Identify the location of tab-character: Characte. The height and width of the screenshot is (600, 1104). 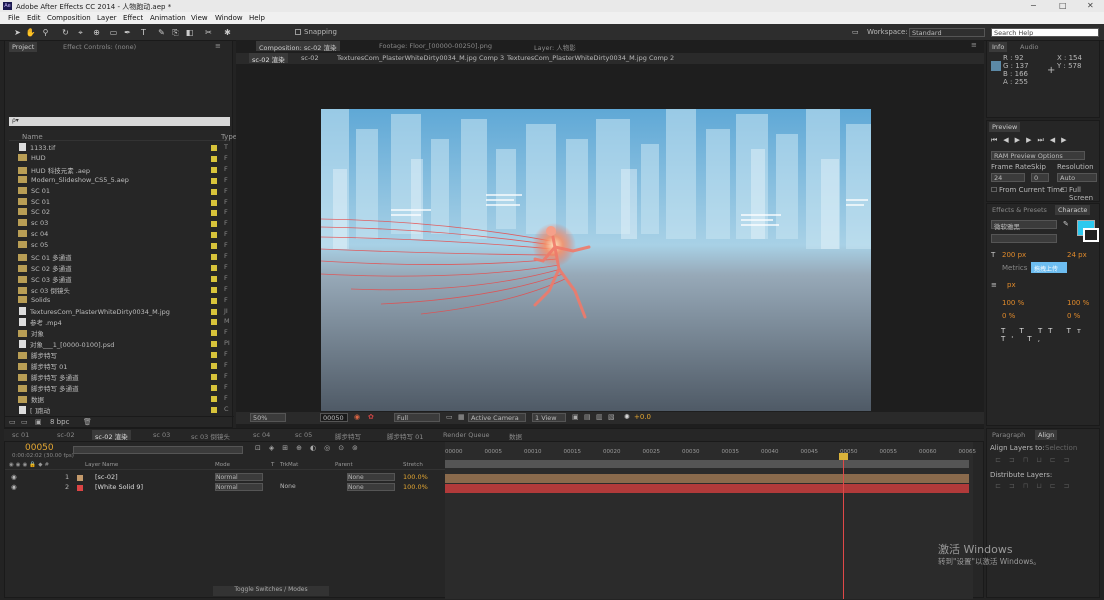
(1073, 210).